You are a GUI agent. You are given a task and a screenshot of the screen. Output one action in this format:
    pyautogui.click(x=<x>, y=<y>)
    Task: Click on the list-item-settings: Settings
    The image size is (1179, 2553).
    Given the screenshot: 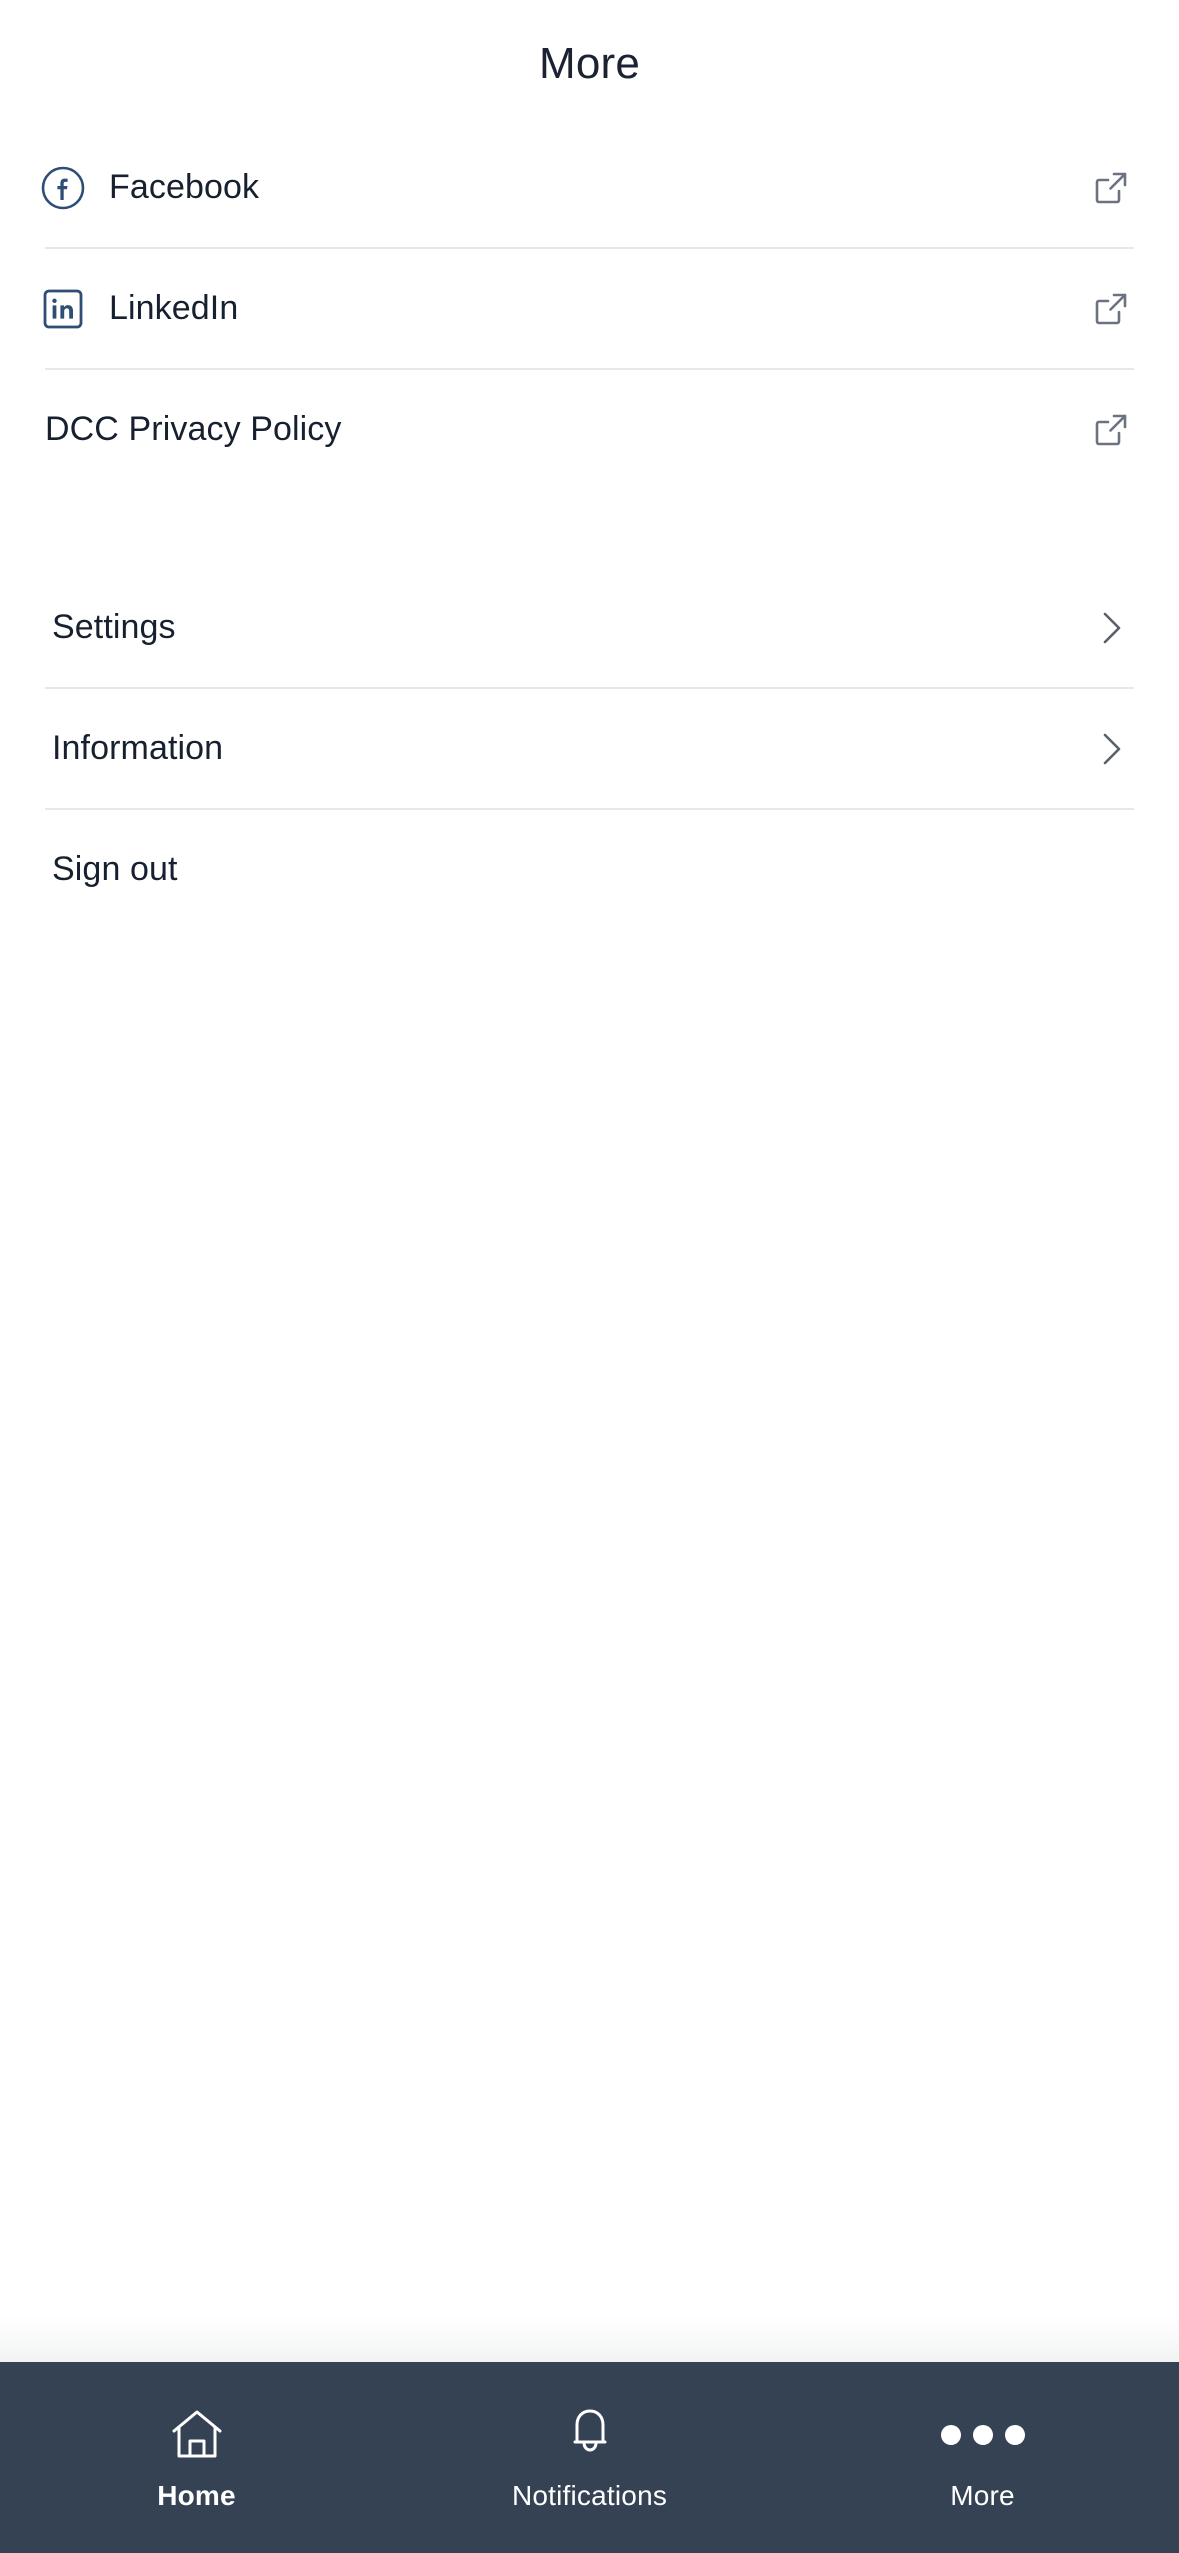 What is the action you would take?
    pyautogui.click(x=589, y=627)
    